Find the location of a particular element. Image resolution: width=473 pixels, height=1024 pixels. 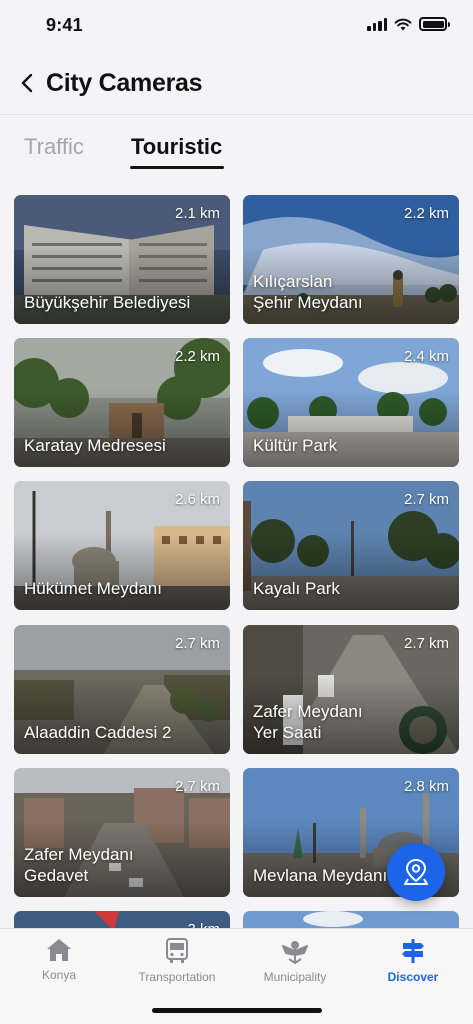

header-divider is located at coordinates (236, 114).